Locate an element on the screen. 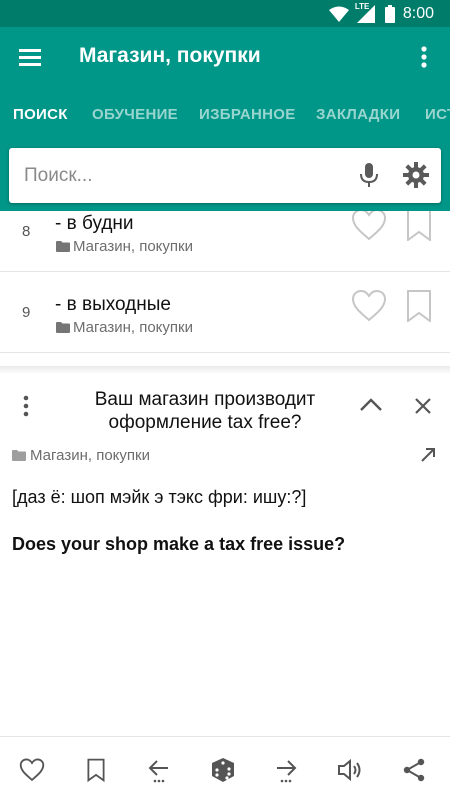  item-text: - в выходные is located at coordinates (113, 304).